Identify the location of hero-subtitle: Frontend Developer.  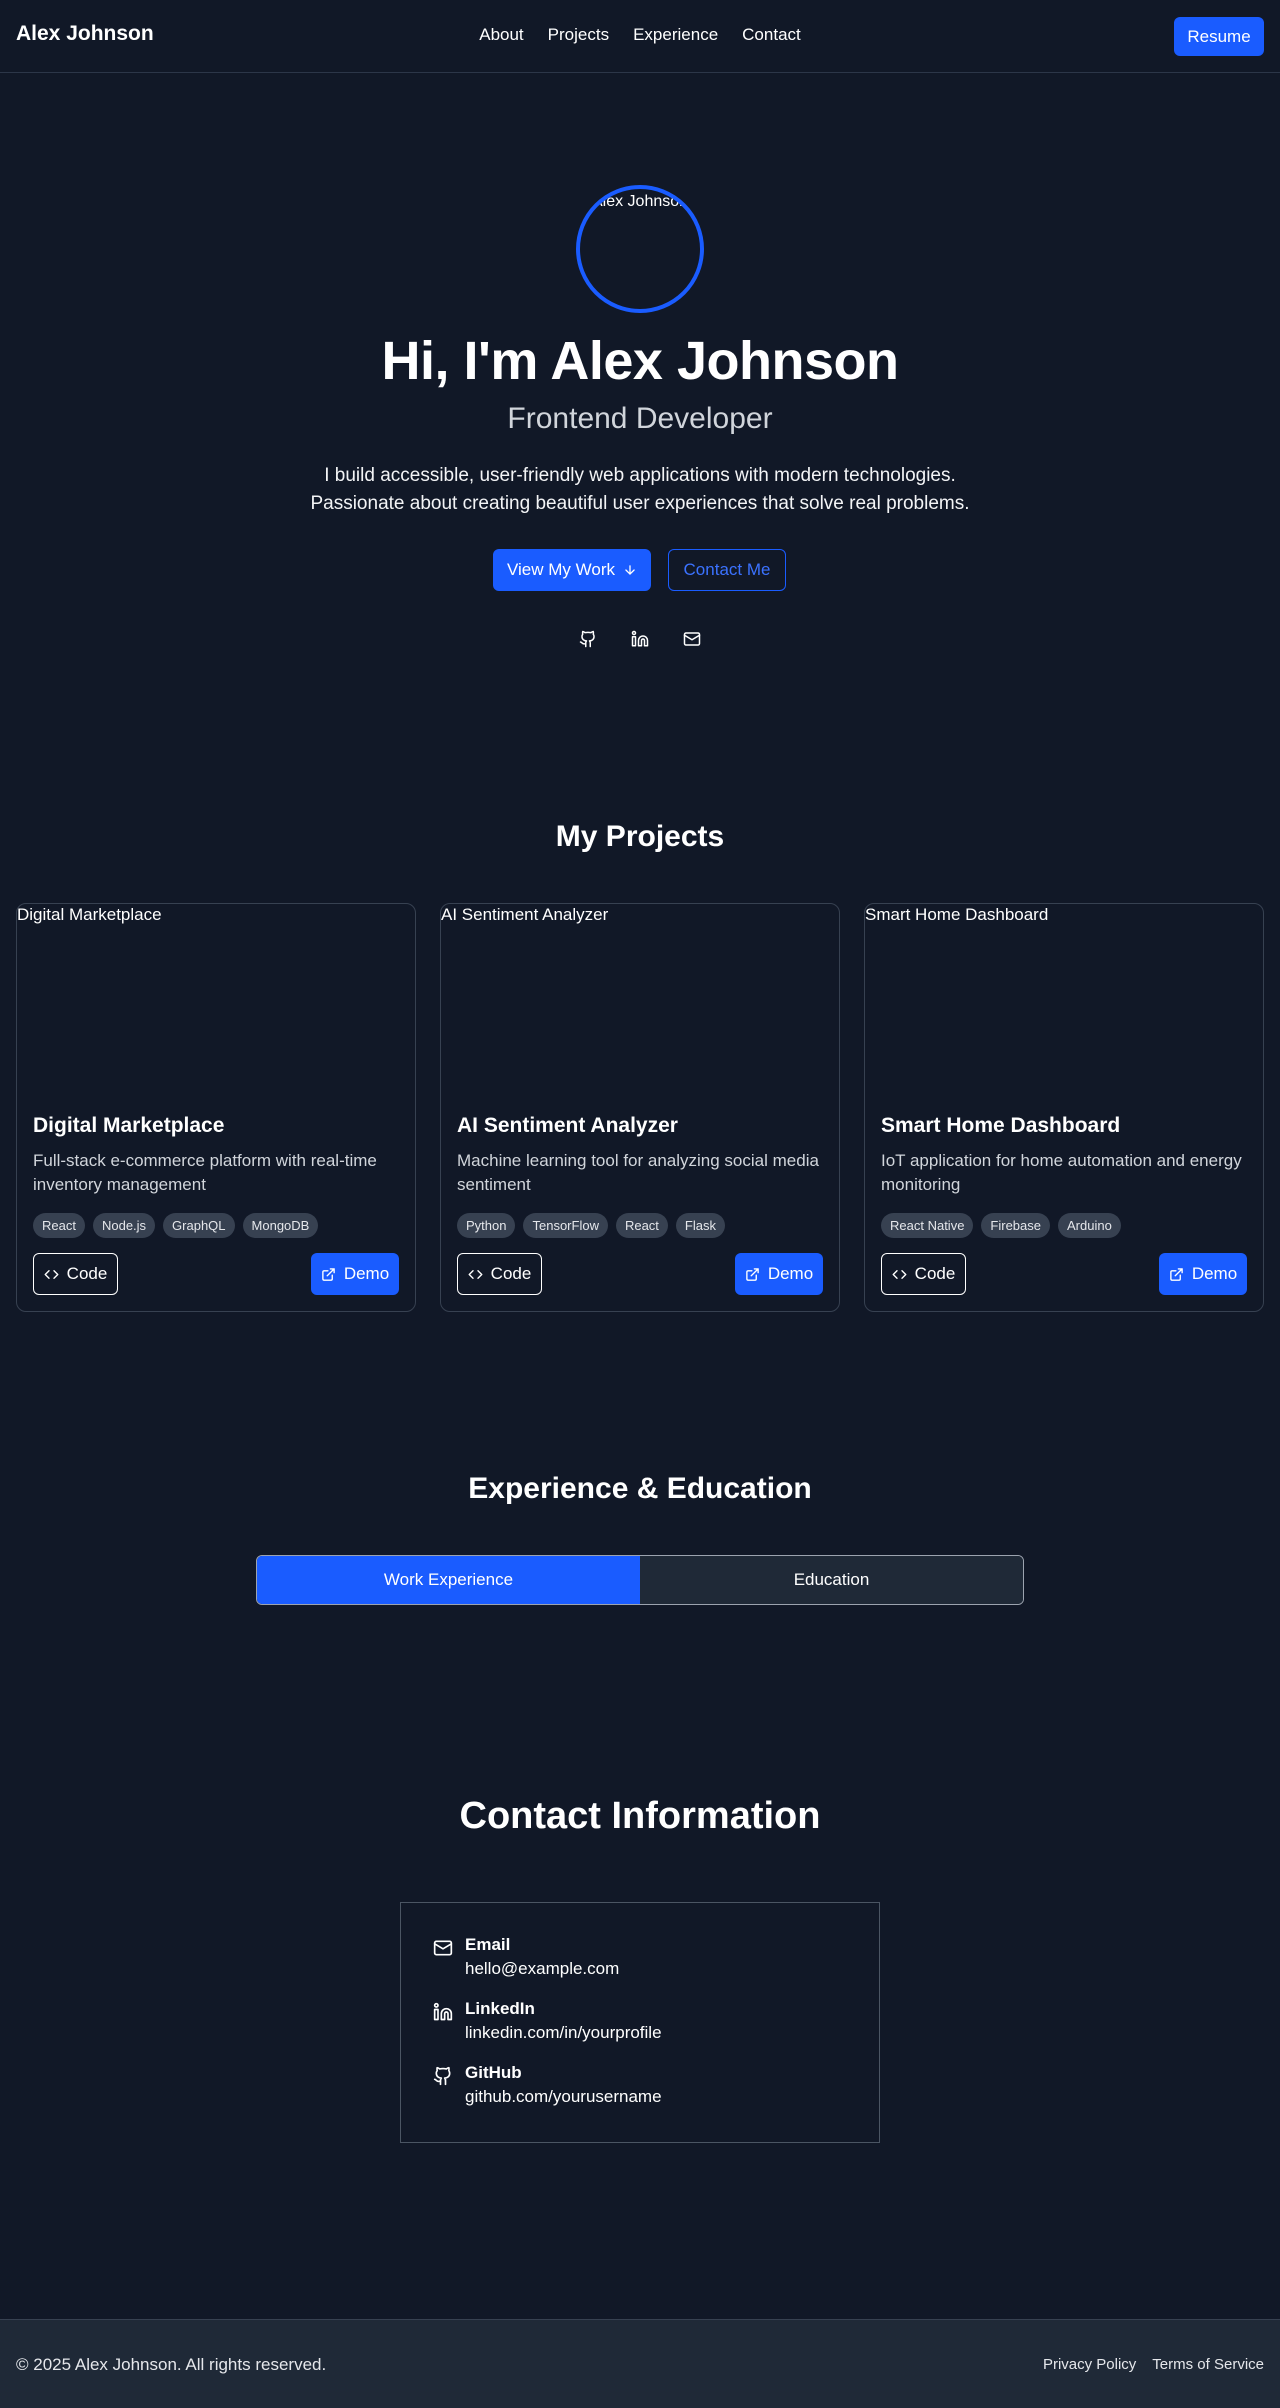
(640, 418).